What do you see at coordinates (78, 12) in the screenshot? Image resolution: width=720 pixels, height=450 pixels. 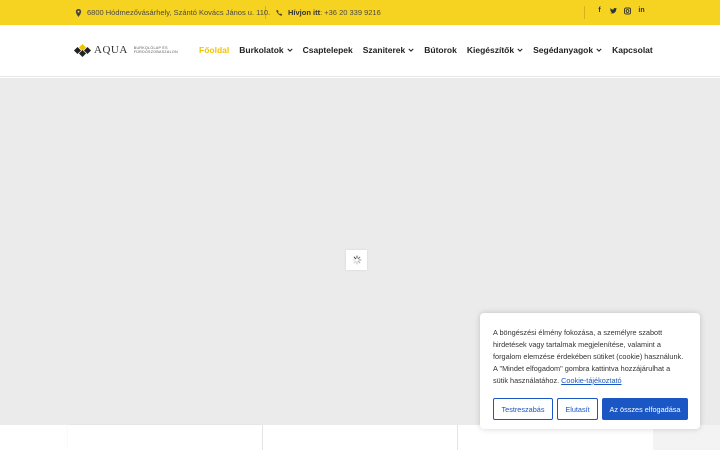 I see `map-pin-icon` at bounding box center [78, 12].